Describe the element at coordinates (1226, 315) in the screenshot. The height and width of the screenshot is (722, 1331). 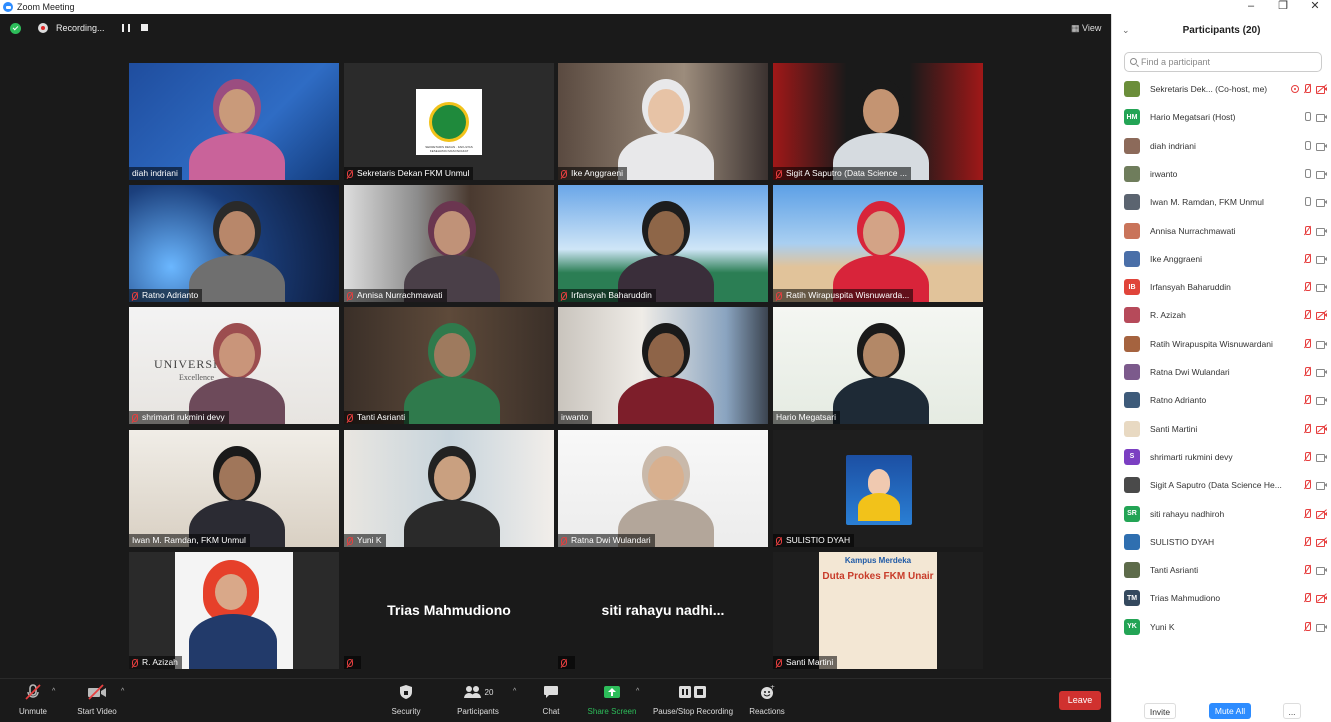
I see `participant-list-item: R. Azizah` at that location.